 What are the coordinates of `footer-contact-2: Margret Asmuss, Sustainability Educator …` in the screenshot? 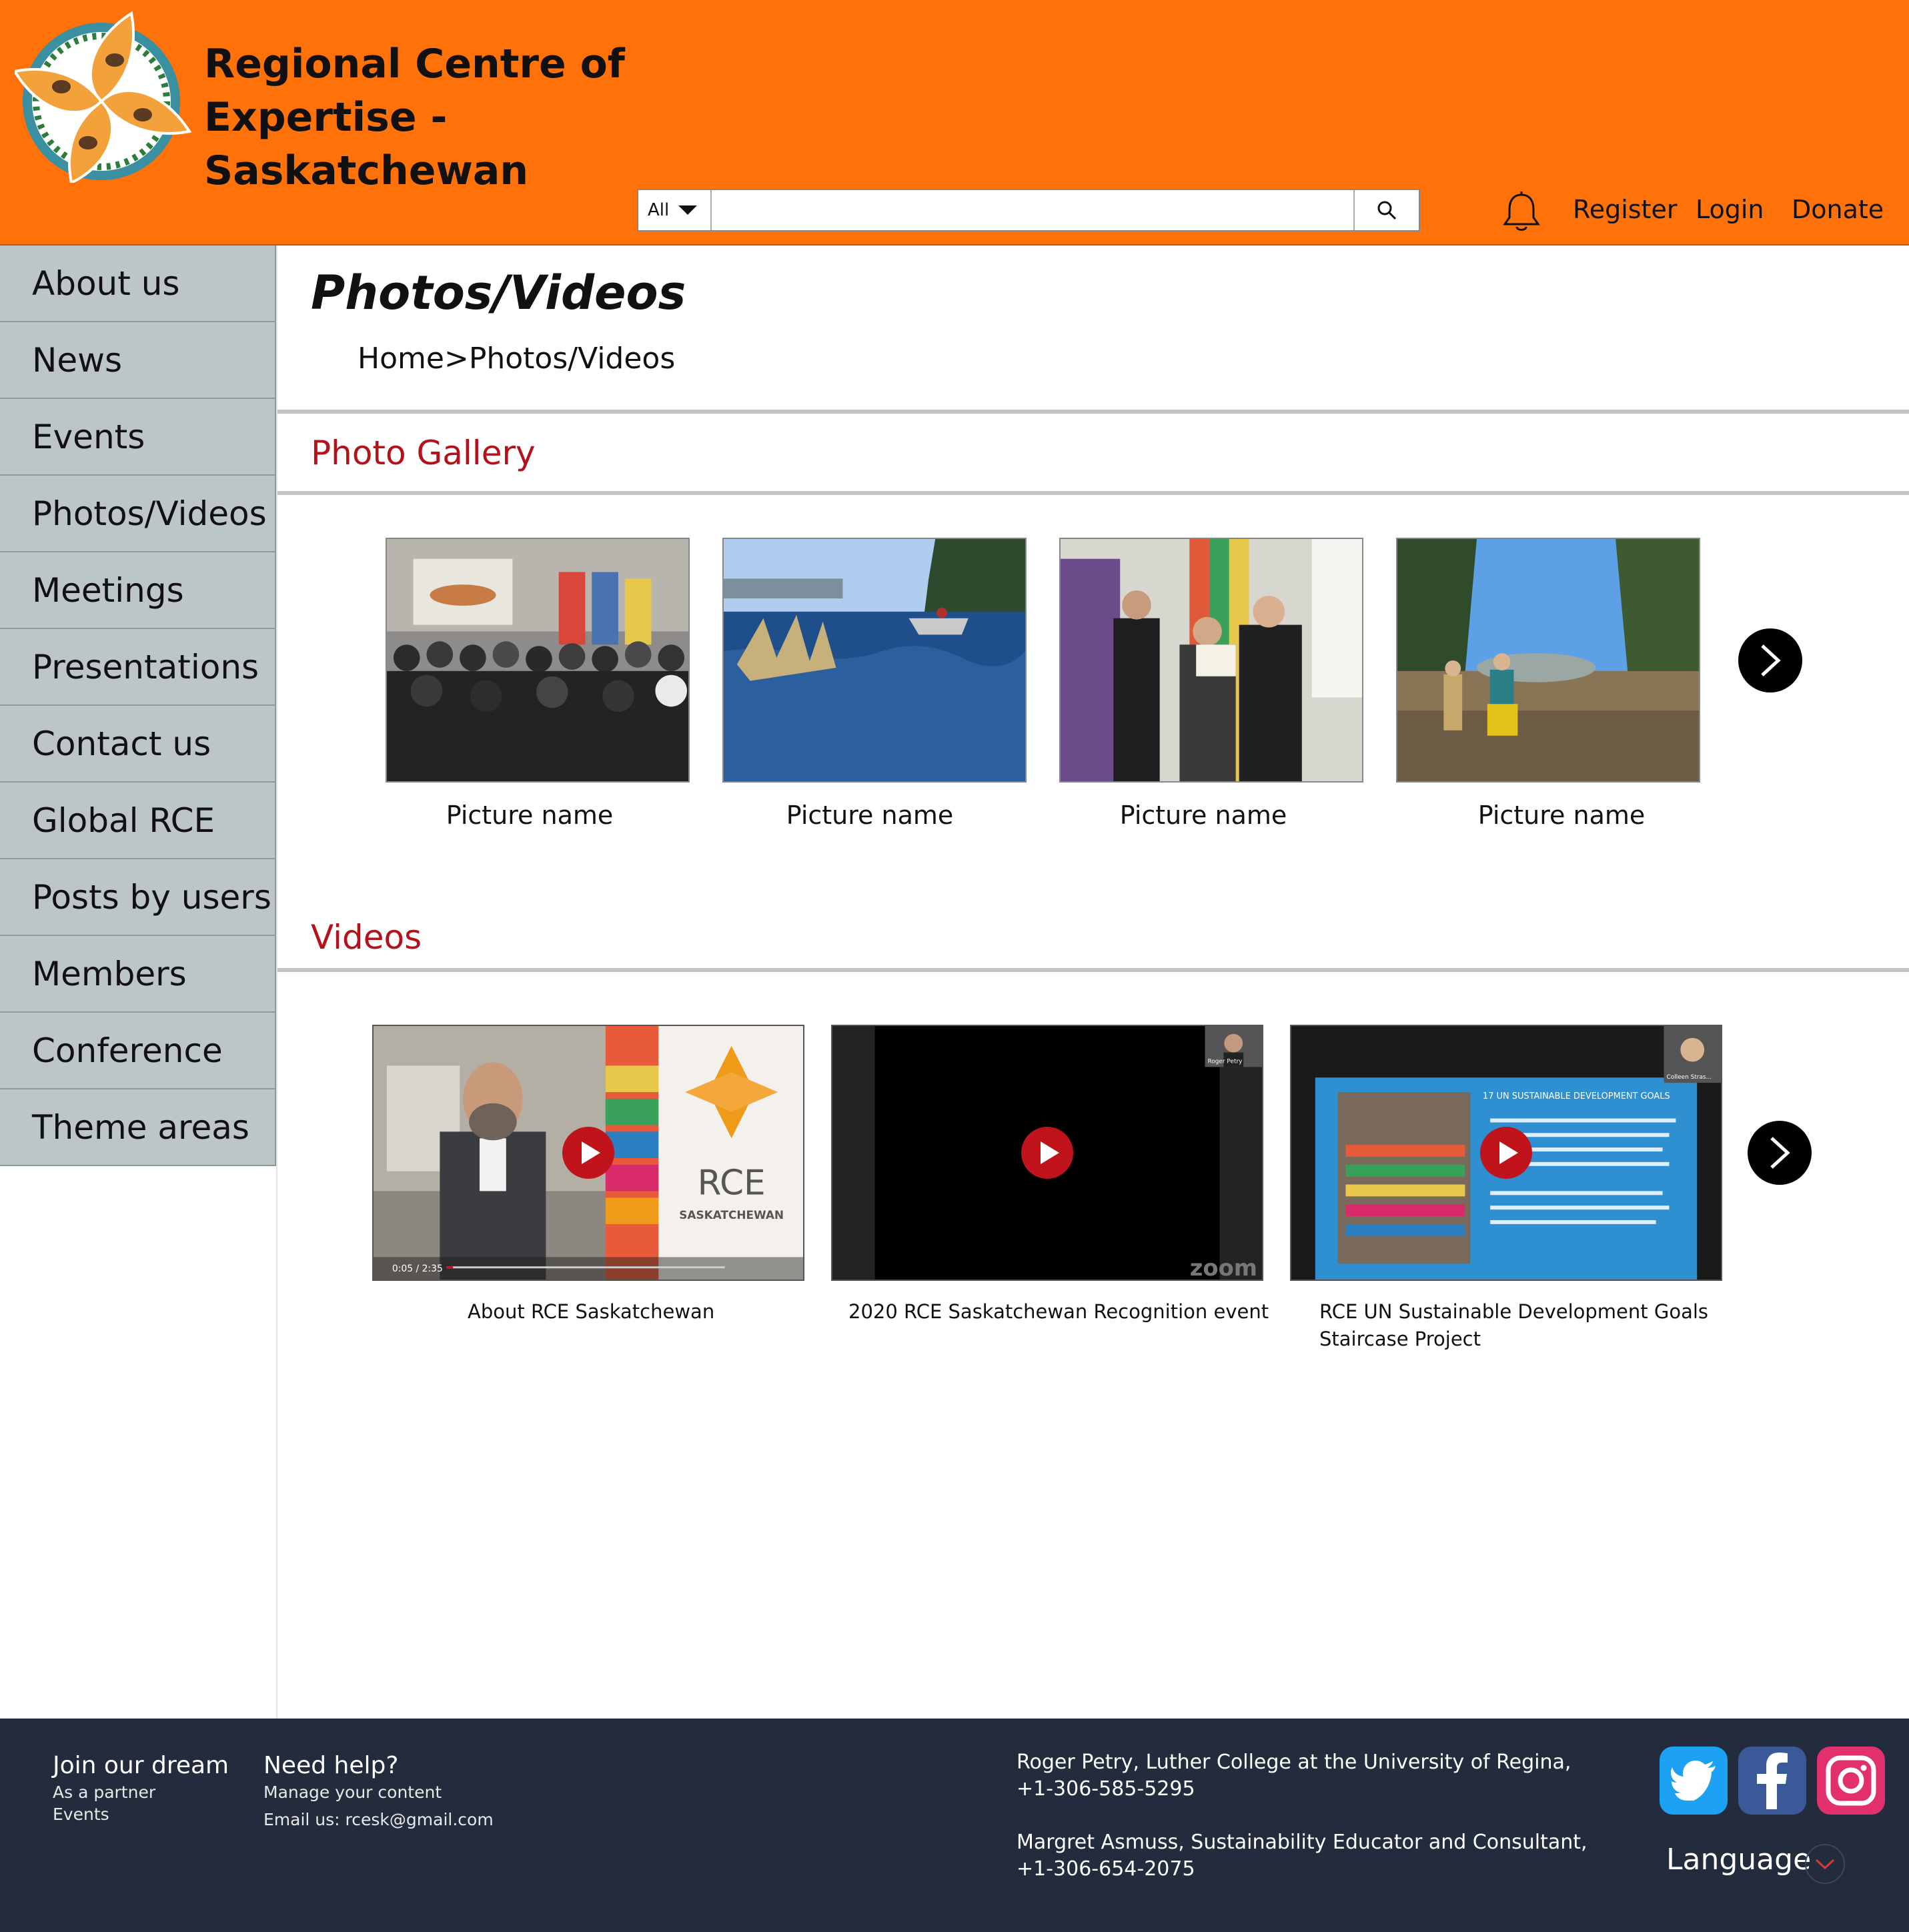 It's located at (1302, 1856).